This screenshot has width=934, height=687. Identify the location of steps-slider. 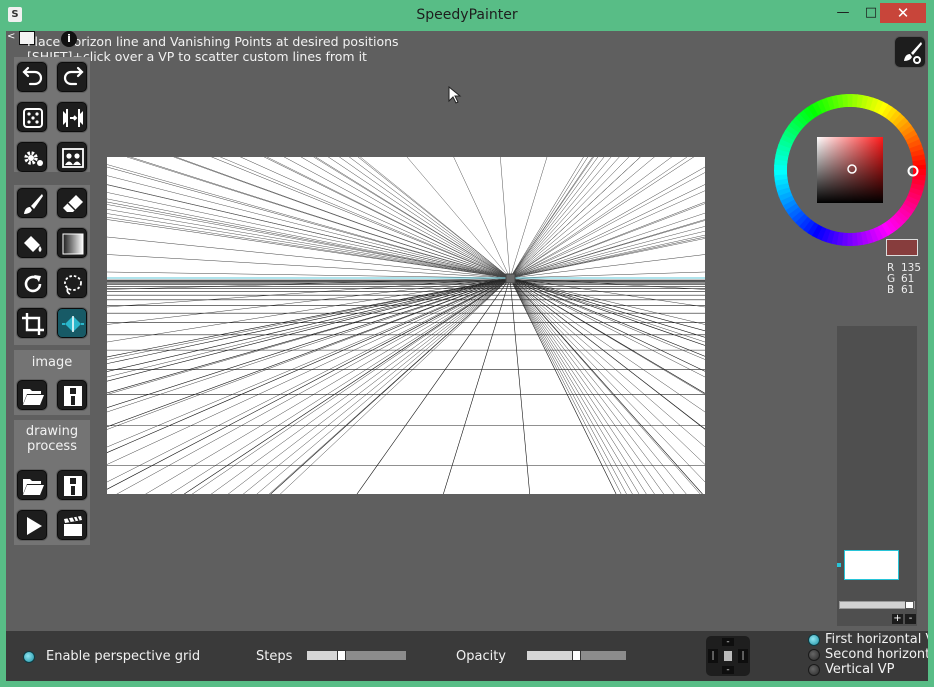
(356, 655).